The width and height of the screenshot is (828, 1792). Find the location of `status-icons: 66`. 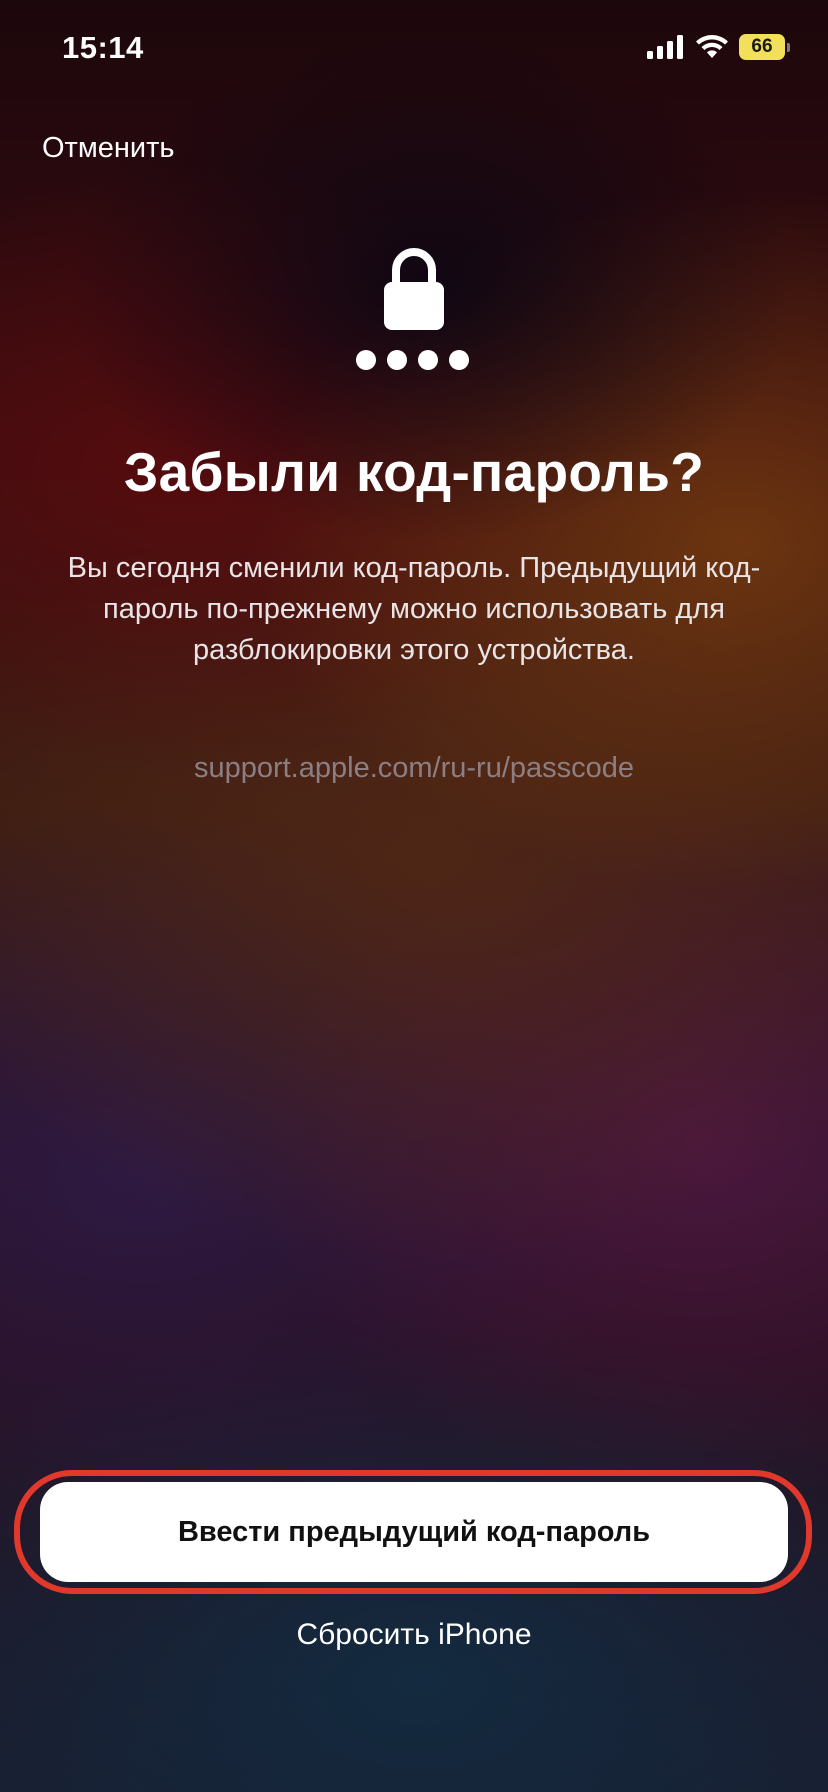

status-icons: 66 is located at coordinates (718, 47).